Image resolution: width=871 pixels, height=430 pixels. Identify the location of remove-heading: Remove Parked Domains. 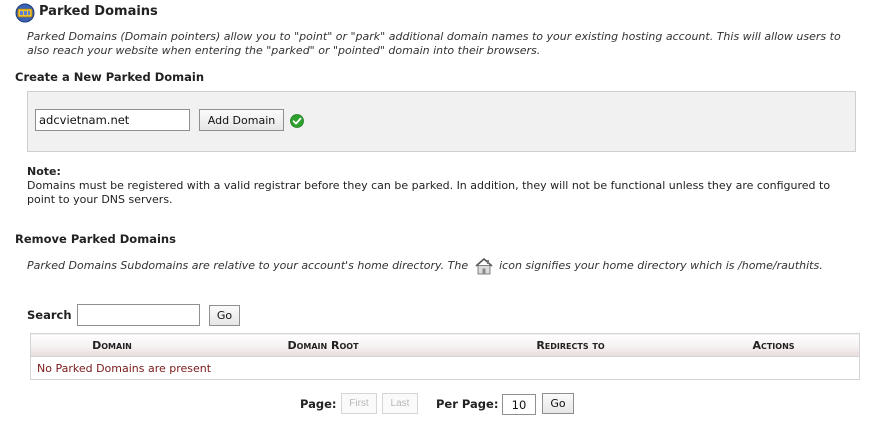
(95, 239).